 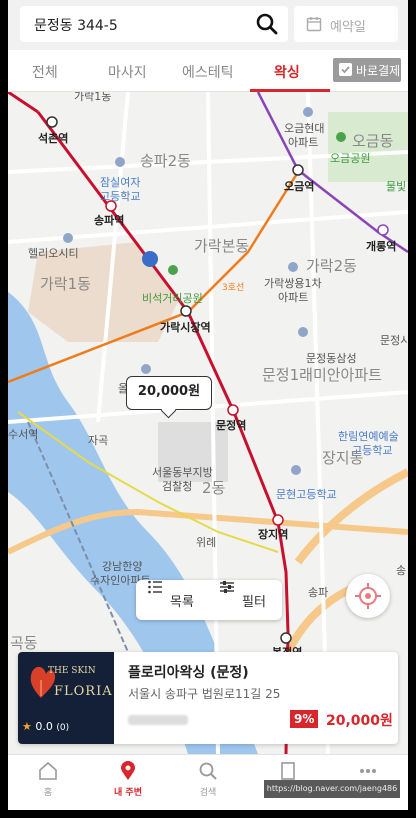 What do you see at coordinates (314, 24) in the screenshot?
I see `calendar-icon` at bounding box center [314, 24].